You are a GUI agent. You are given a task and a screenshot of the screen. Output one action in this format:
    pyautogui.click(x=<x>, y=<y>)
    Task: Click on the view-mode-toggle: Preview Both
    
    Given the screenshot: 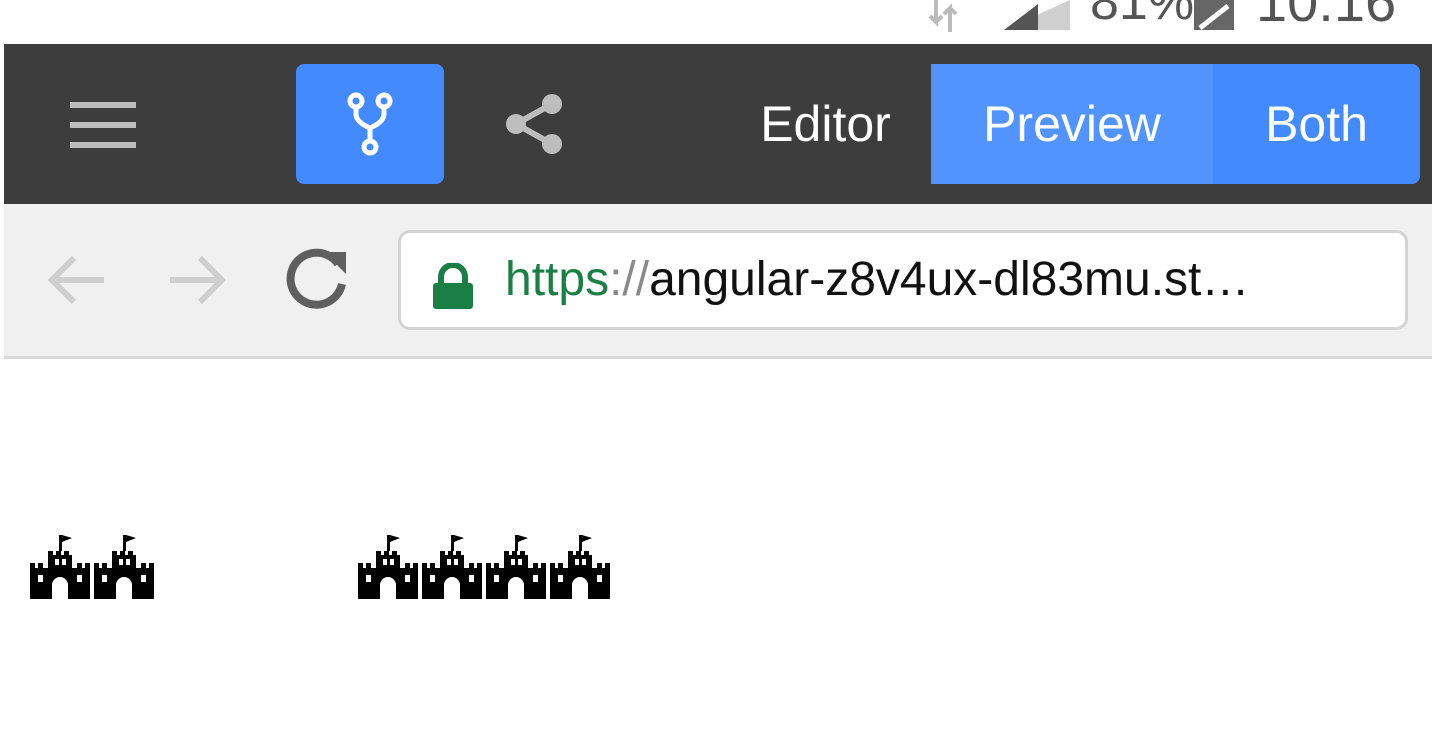 What is the action you would take?
    pyautogui.click(x=1175, y=124)
    